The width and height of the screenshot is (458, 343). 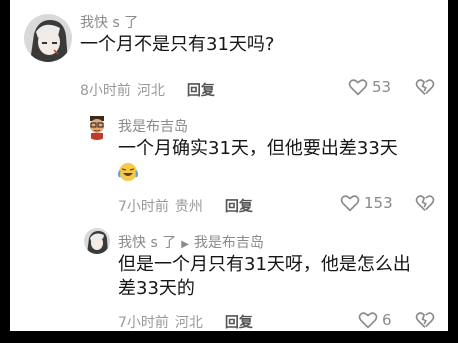 I want to click on comment-text: 一个月确实31天，但他要出差33天, so click(x=258, y=148).